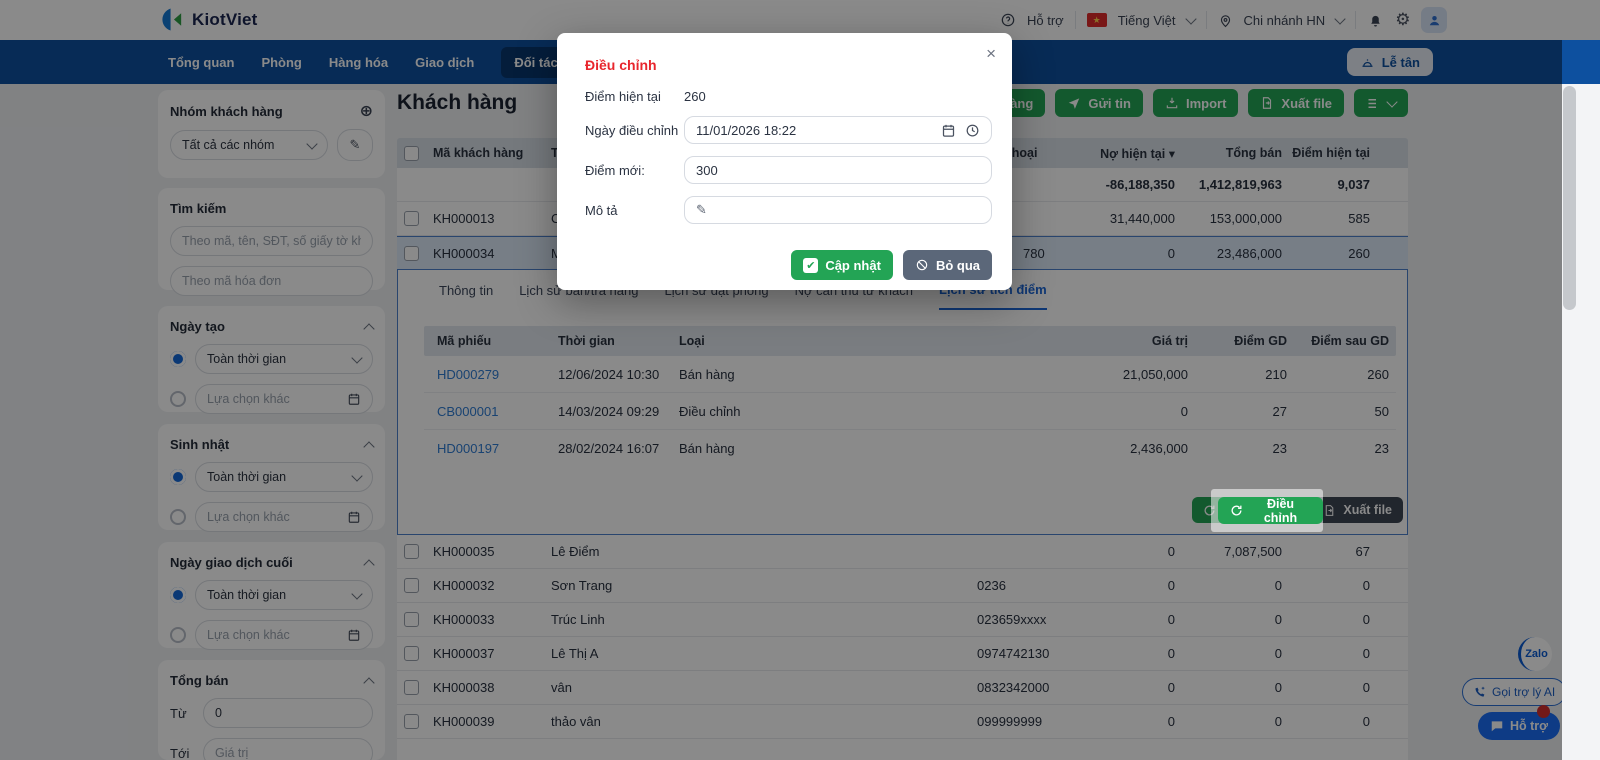 Image resolution: width=1600 pixels, height=760 pixels. I want to click on action-highlight-box: Điều chỉnh, so click(1267, 510).